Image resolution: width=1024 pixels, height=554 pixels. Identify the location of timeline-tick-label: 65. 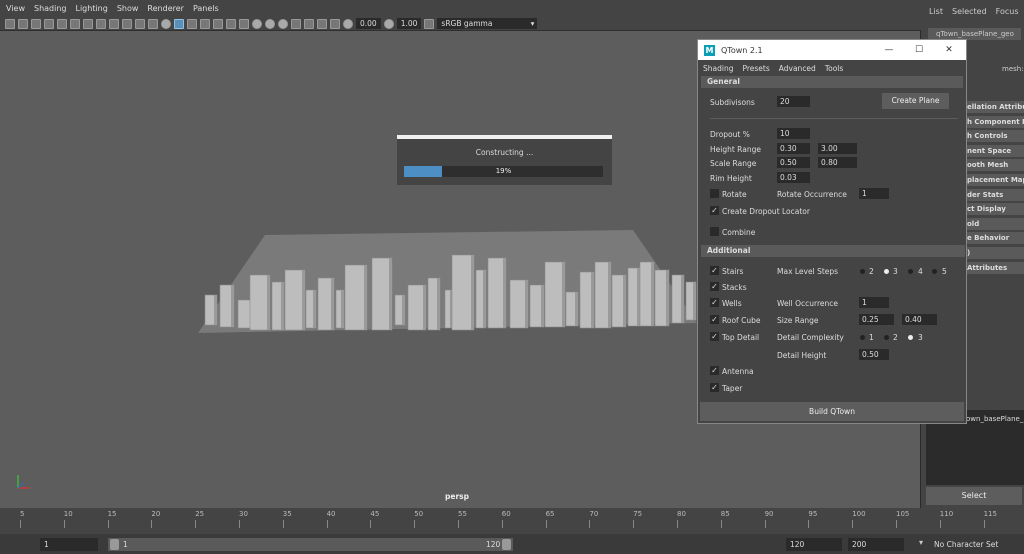
(550, 514).